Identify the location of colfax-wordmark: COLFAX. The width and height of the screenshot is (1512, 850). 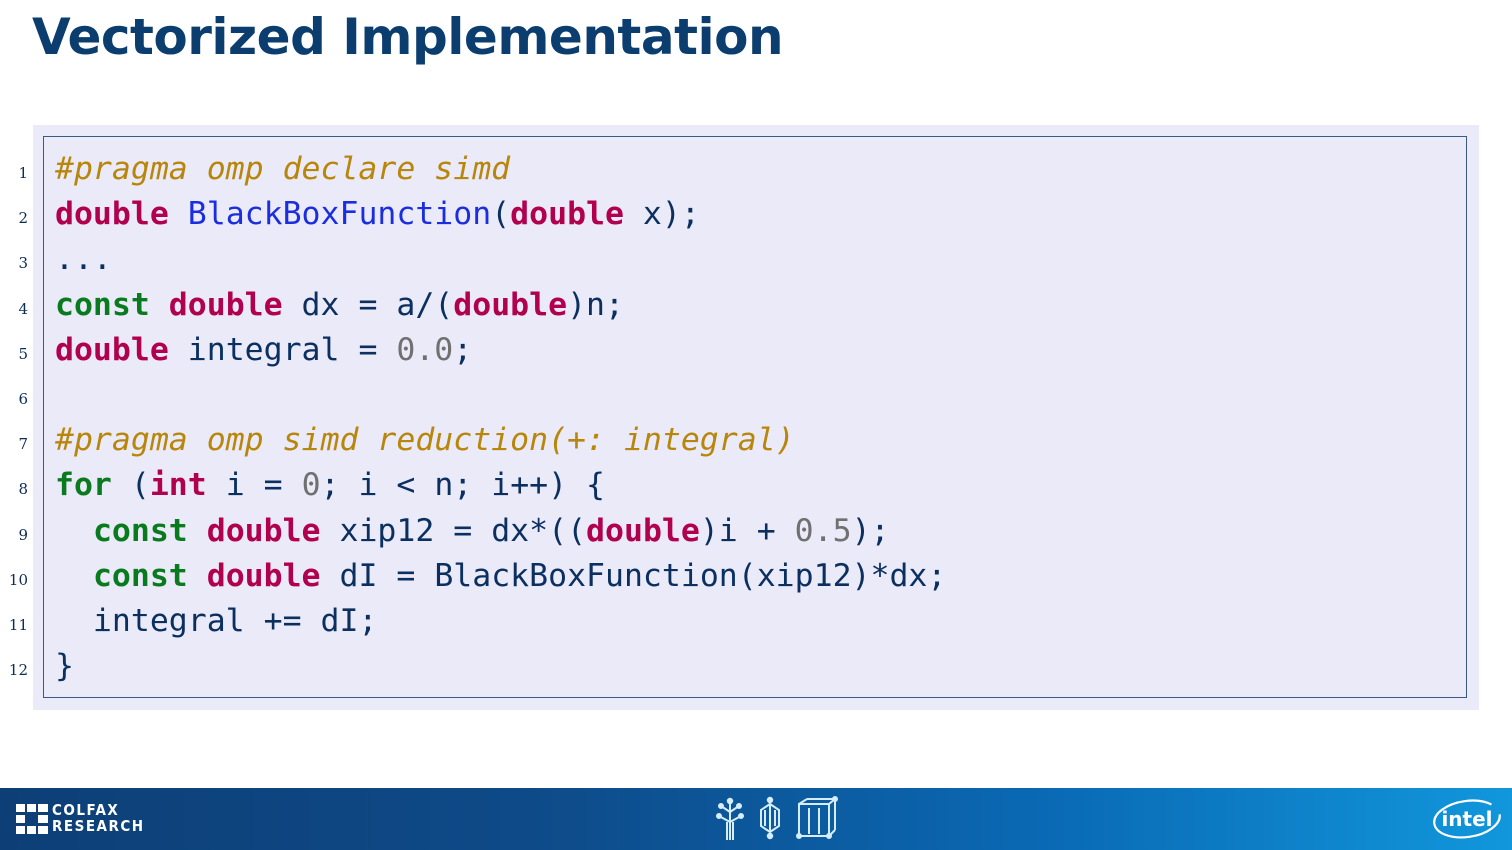
(86, 810).